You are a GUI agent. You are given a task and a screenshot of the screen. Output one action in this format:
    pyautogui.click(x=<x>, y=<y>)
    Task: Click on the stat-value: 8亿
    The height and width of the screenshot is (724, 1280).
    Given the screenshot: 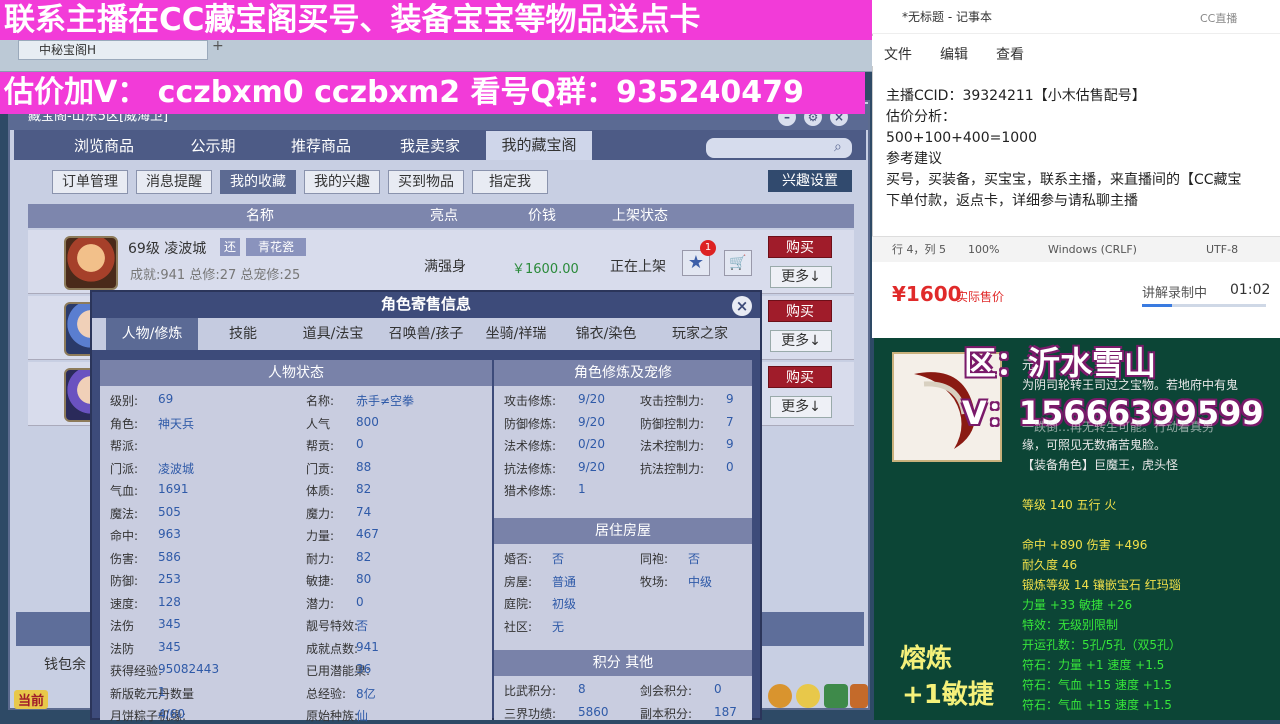 What is the action you would take?
    pyautogui.click(x=366, y=693)
    